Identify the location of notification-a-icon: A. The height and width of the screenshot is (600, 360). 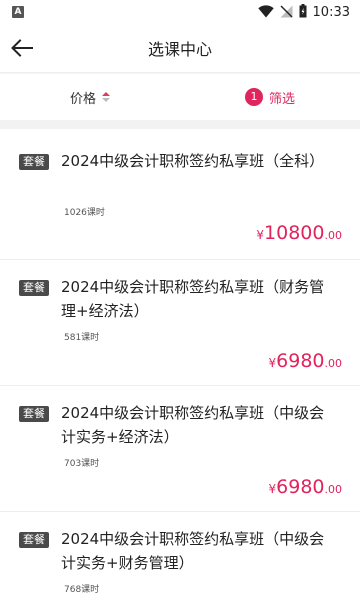
(18, 12).